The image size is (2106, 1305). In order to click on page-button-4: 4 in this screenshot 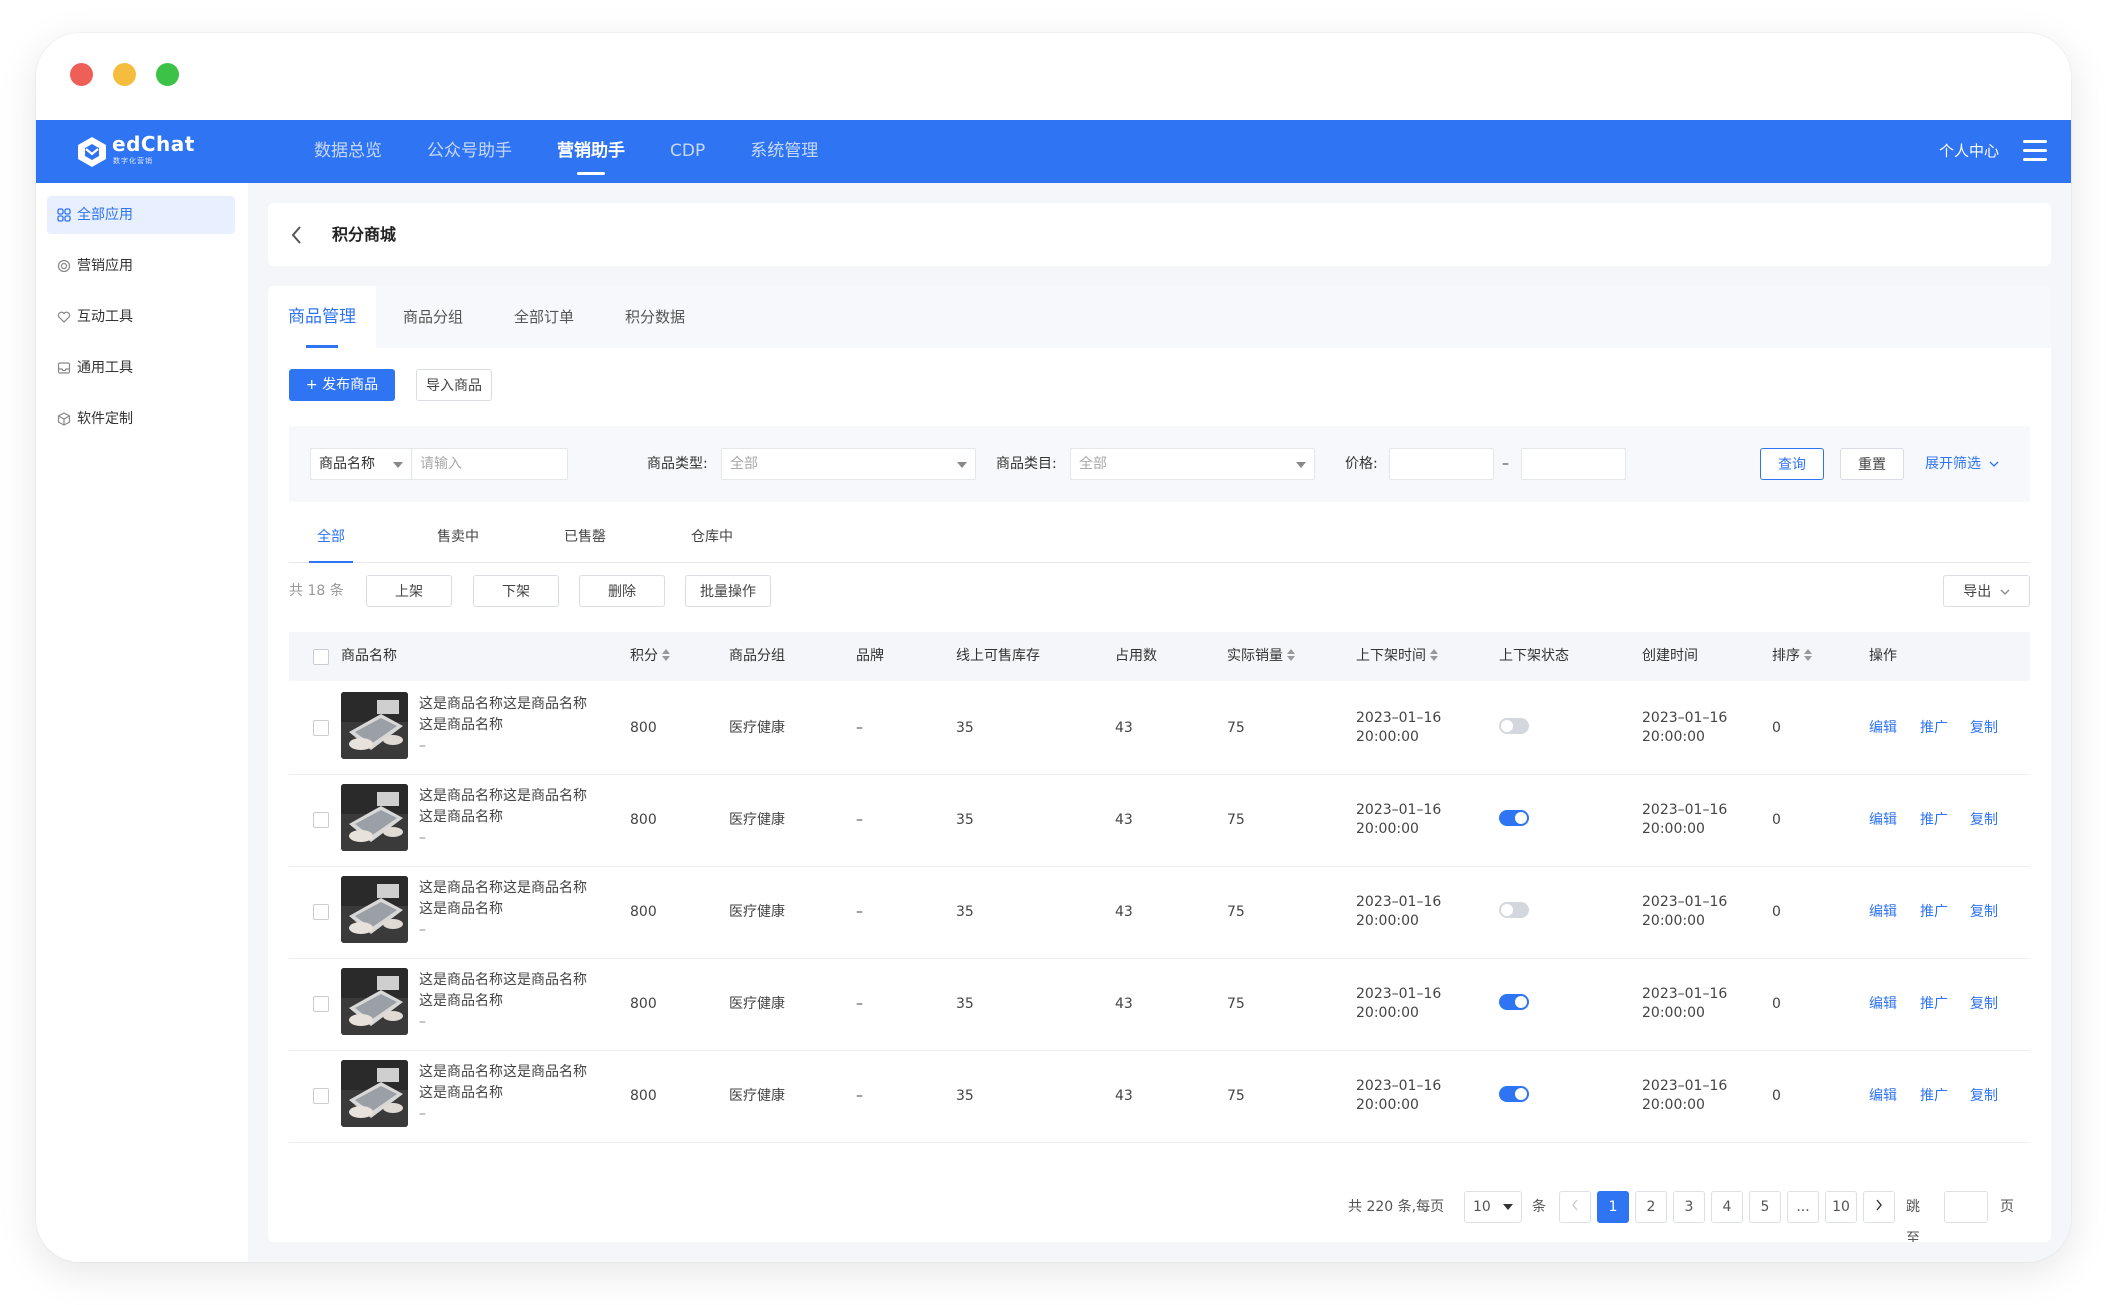, I will do `click(1727, 1207)`.